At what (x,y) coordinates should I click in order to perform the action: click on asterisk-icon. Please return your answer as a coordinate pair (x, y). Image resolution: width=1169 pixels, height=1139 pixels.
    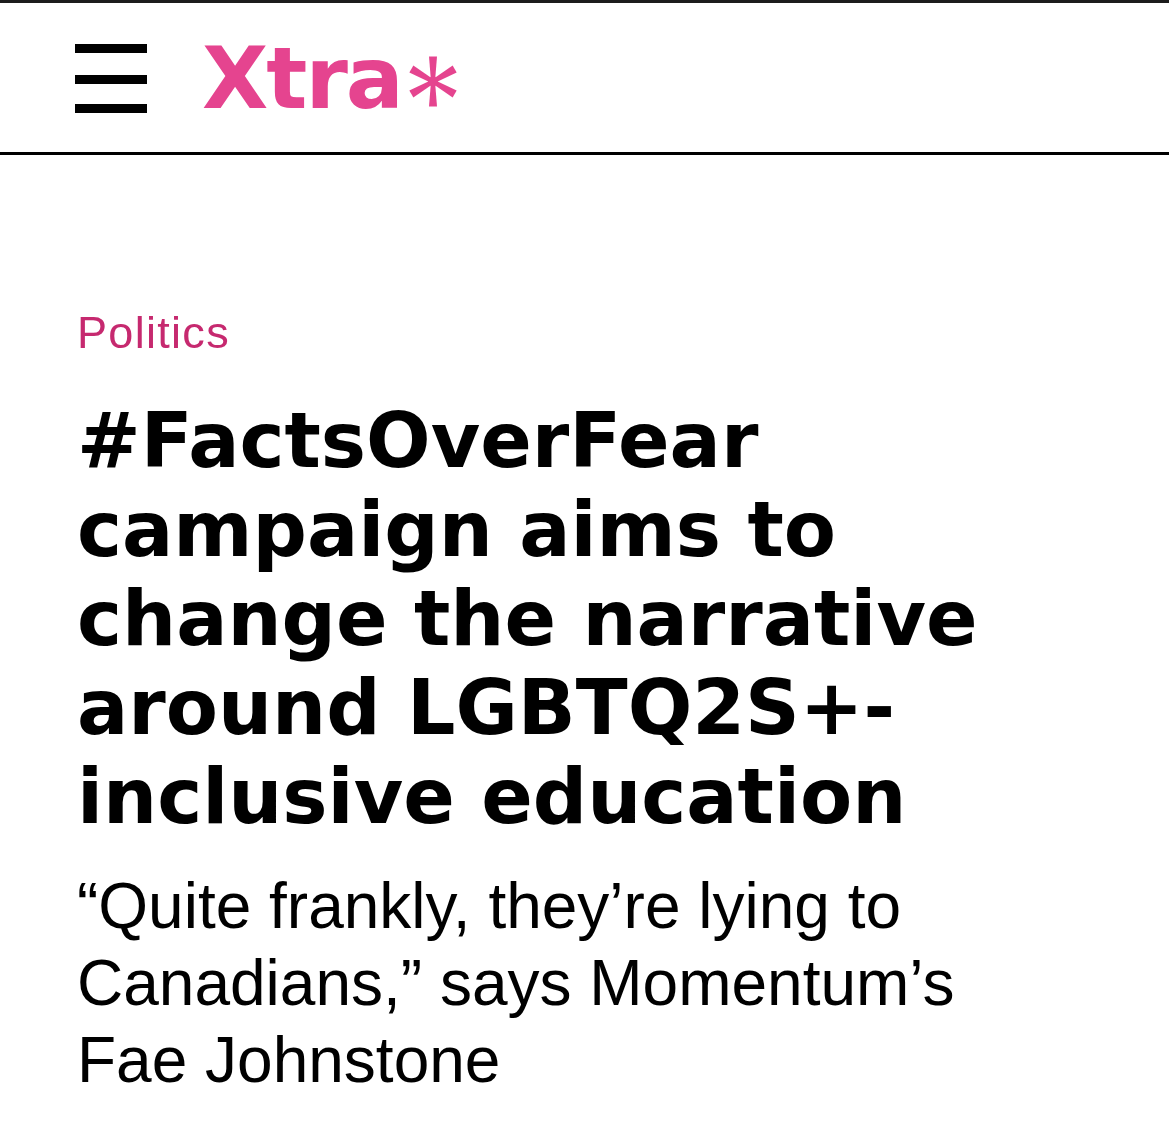
    Looking at the image, I should click on (432, 81).